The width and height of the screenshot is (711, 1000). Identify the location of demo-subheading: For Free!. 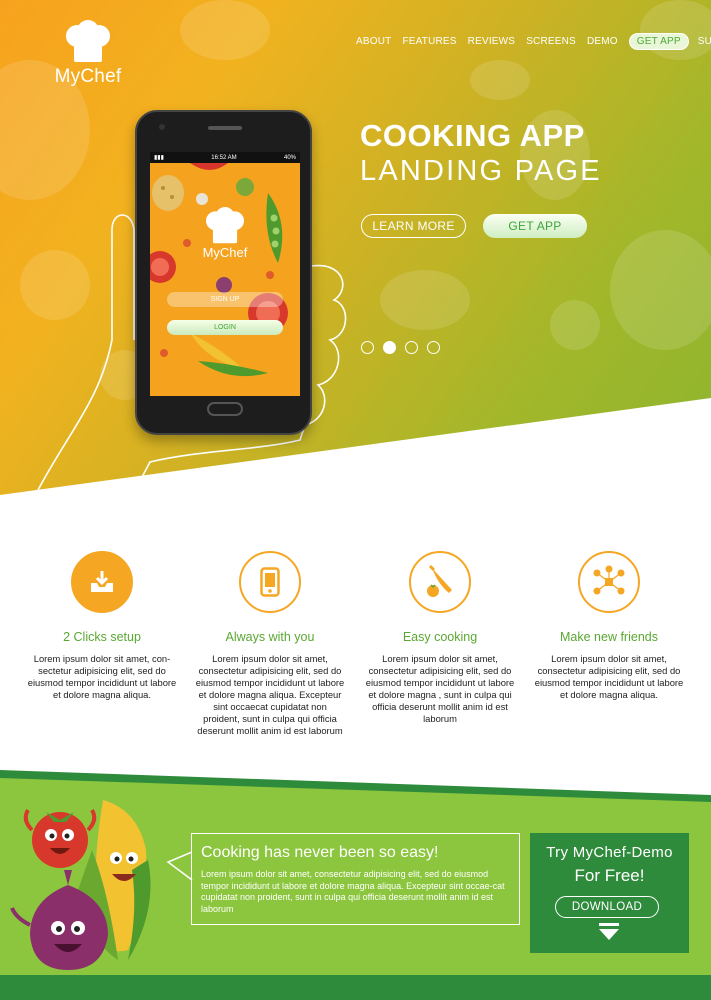
(609, 875).